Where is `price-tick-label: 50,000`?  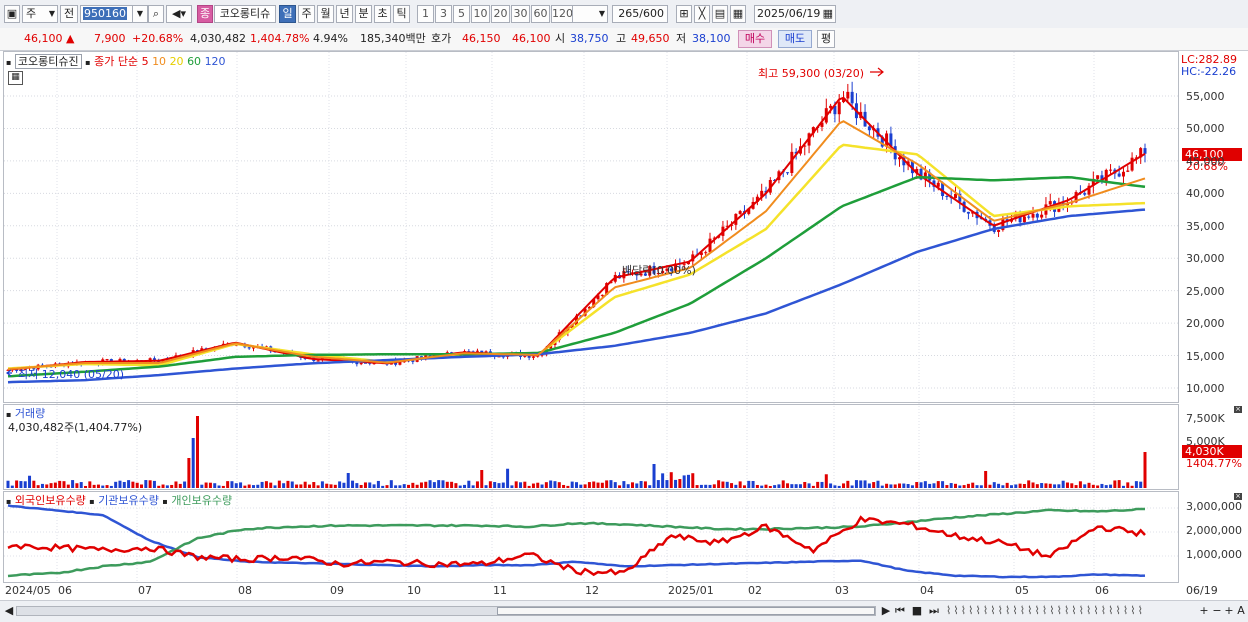
price-tick-label: 50,000 is located at coordinates (1205, 128).